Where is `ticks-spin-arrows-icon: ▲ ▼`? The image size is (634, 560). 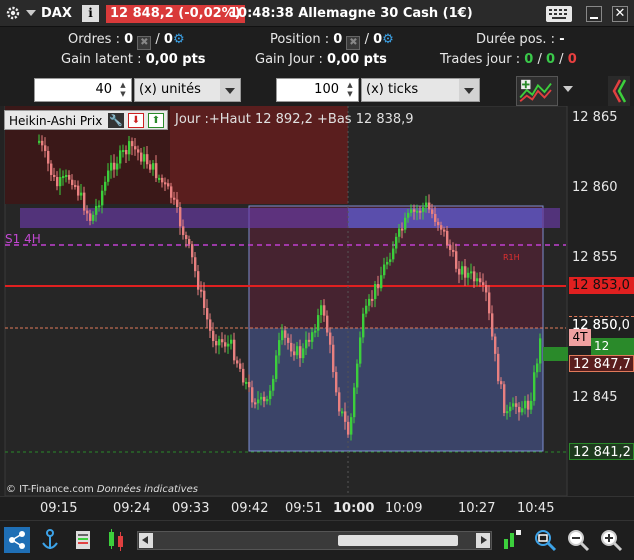 ticks-spin-arrows-icon: ▲ ▼ is located at coordinates (350, 90).